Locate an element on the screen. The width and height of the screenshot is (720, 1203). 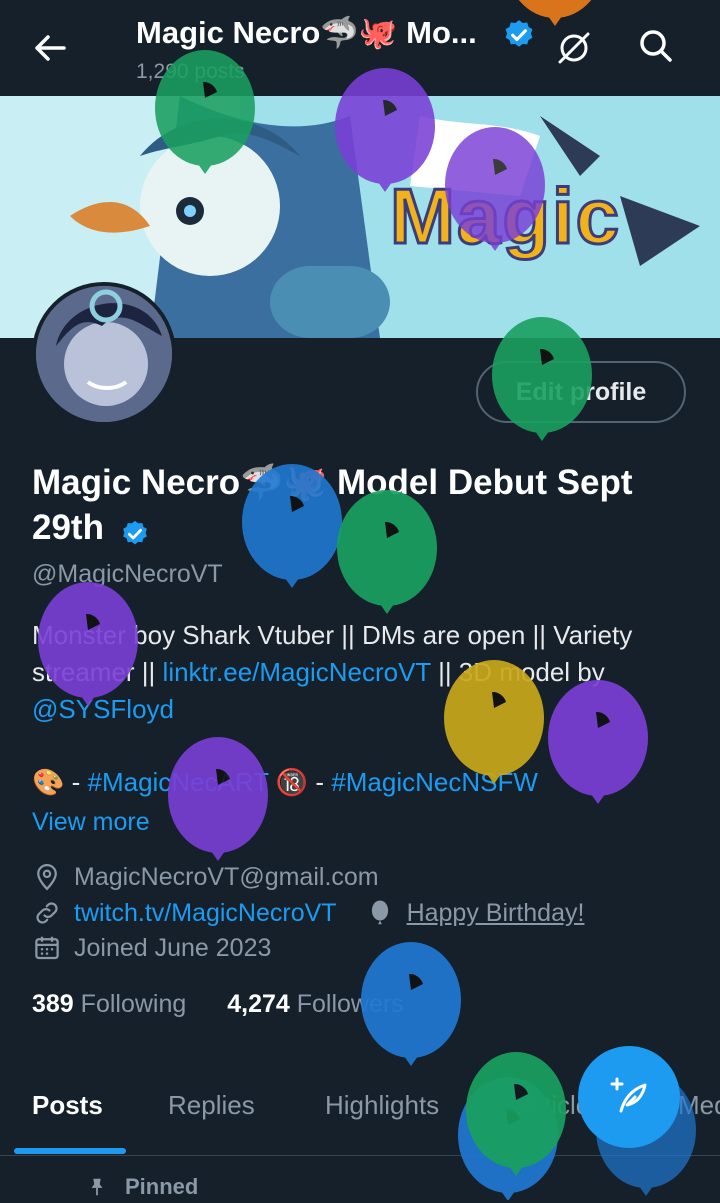
hashtag-link: #MagicNecNSFW is located at coordinates (434, 782).